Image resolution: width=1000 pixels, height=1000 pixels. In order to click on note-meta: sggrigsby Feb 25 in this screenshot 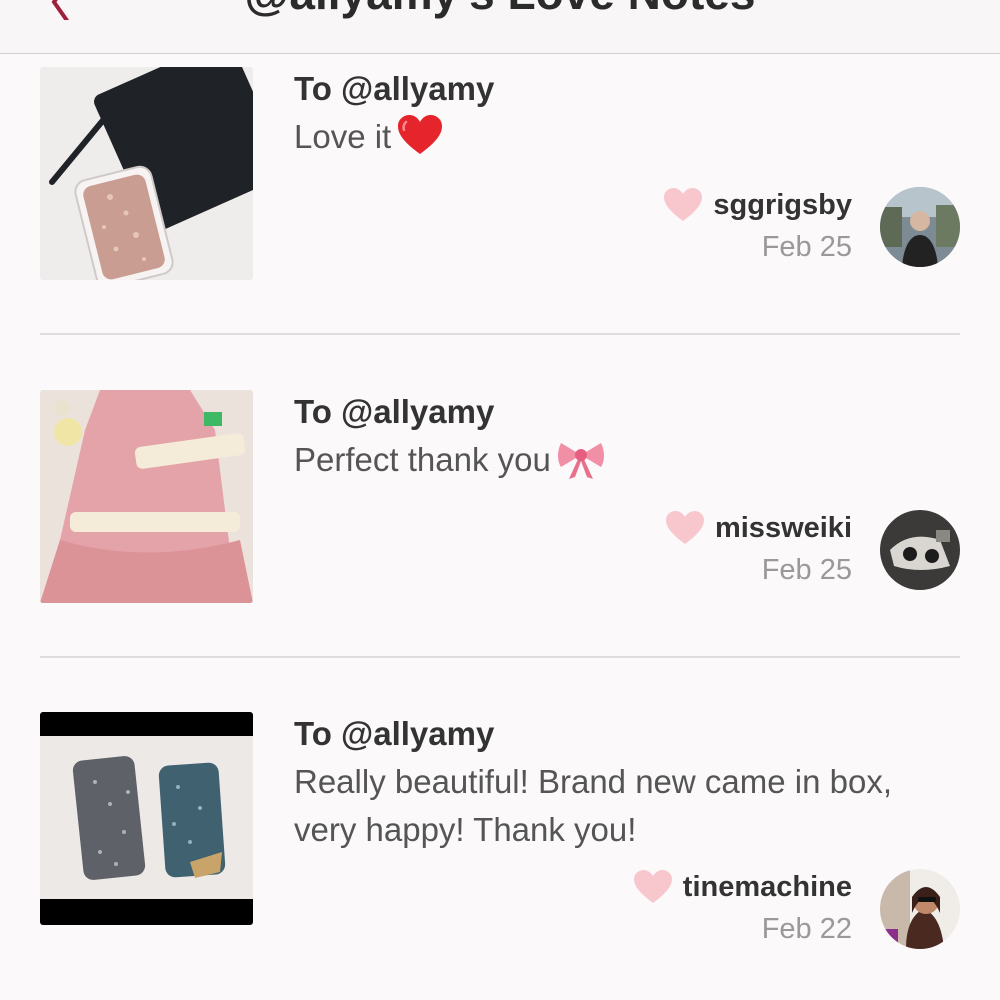, I will do `click(757, 225)`.